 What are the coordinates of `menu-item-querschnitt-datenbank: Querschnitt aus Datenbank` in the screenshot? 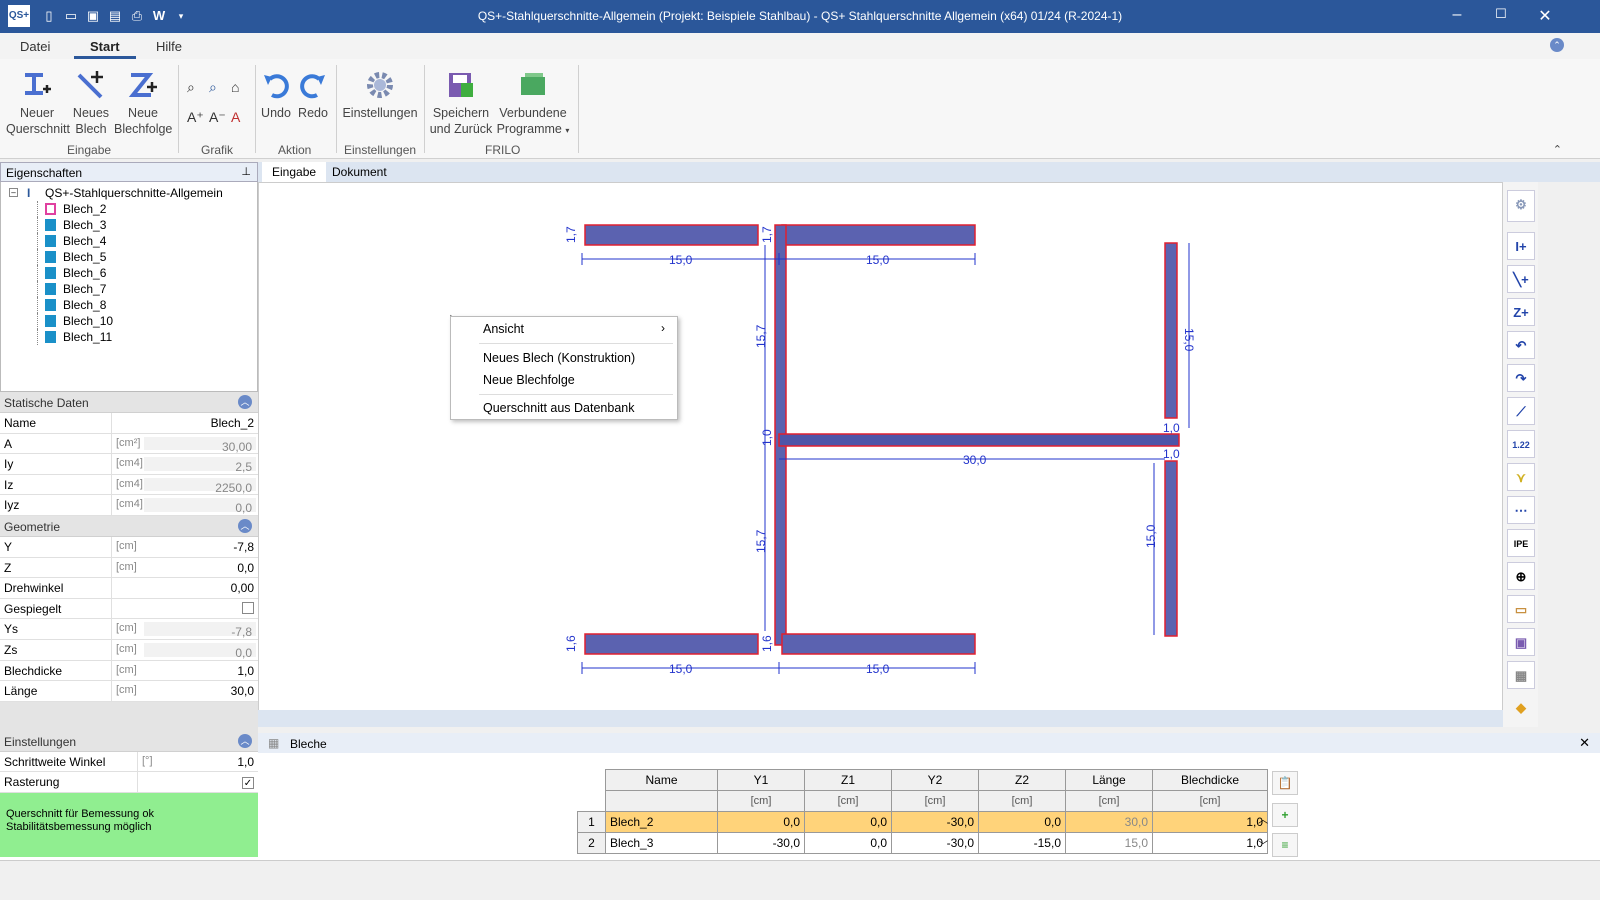 It's located at (558, 408).